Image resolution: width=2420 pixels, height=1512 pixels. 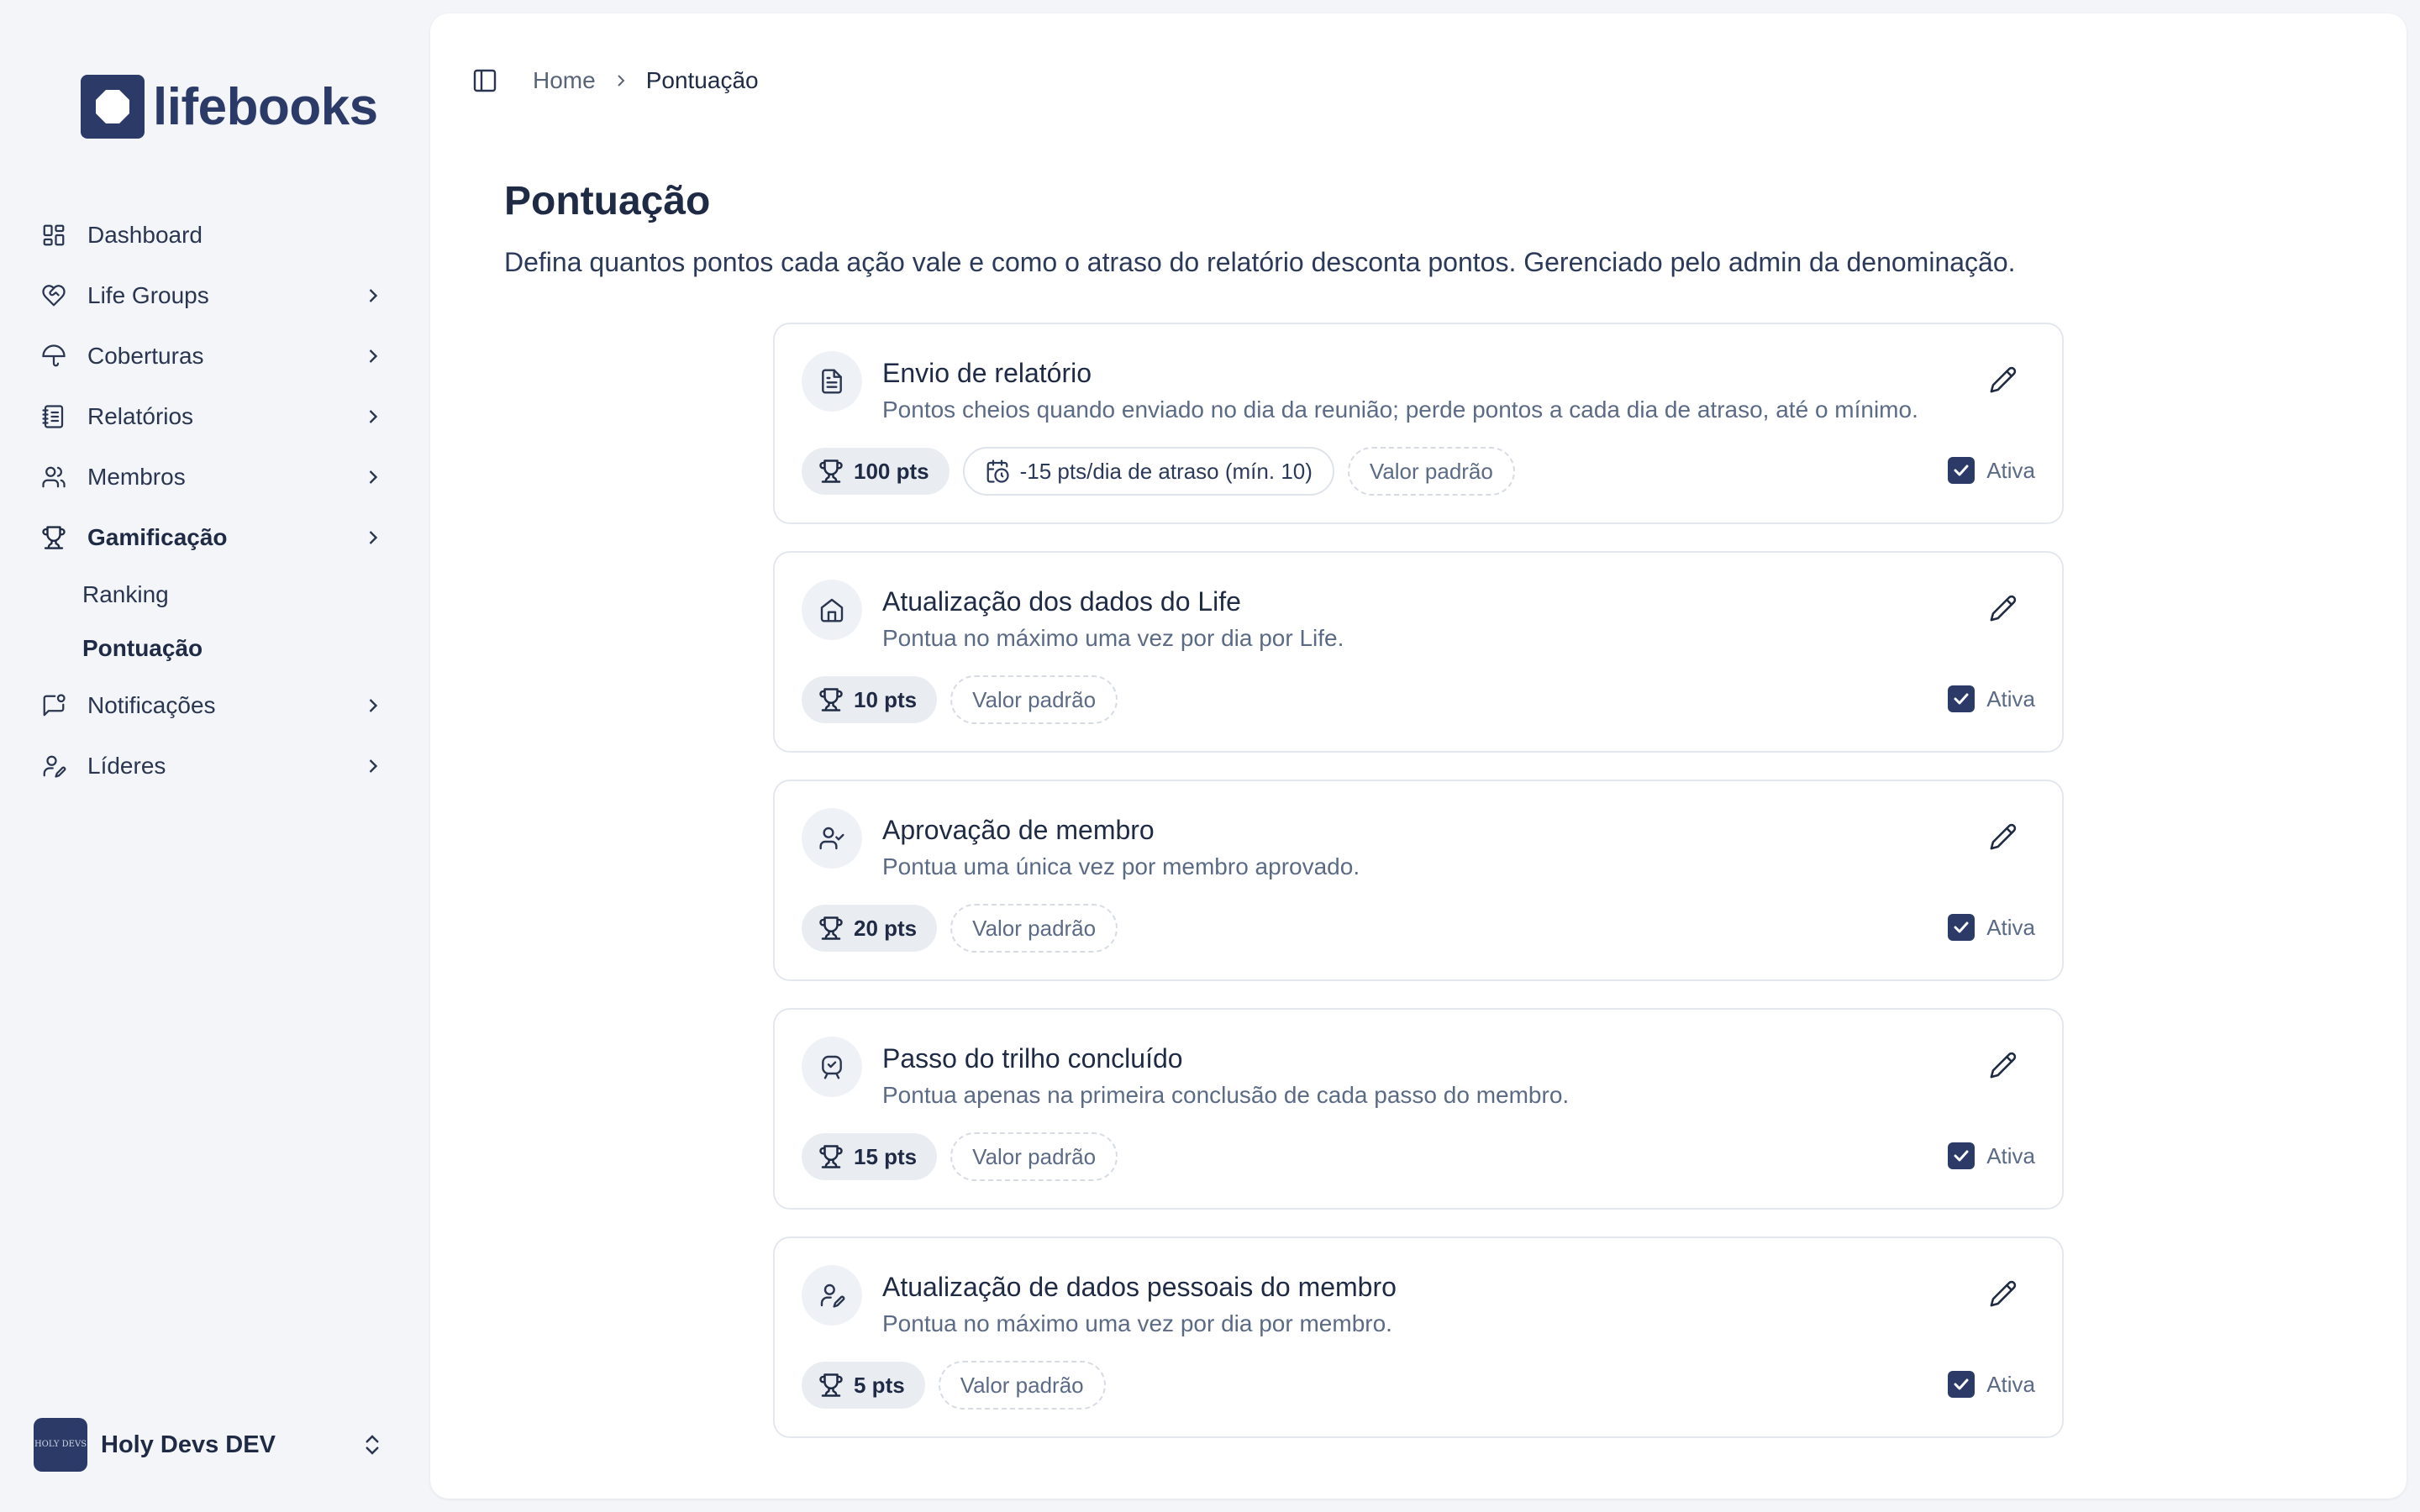 I want to click on dashboard-icon, so click(x=53, y=235).